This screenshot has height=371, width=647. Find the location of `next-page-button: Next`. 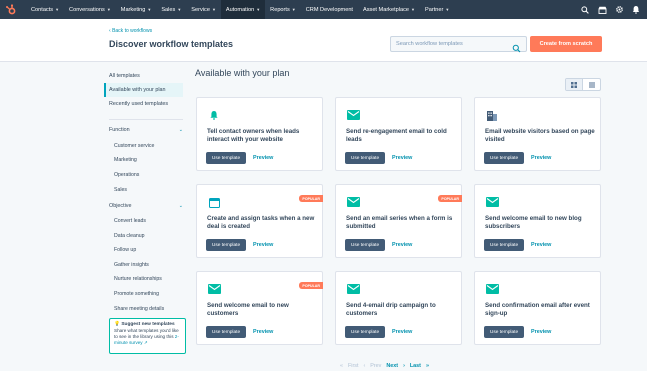

next-page-button: Next is located at coordinates (392, 366).